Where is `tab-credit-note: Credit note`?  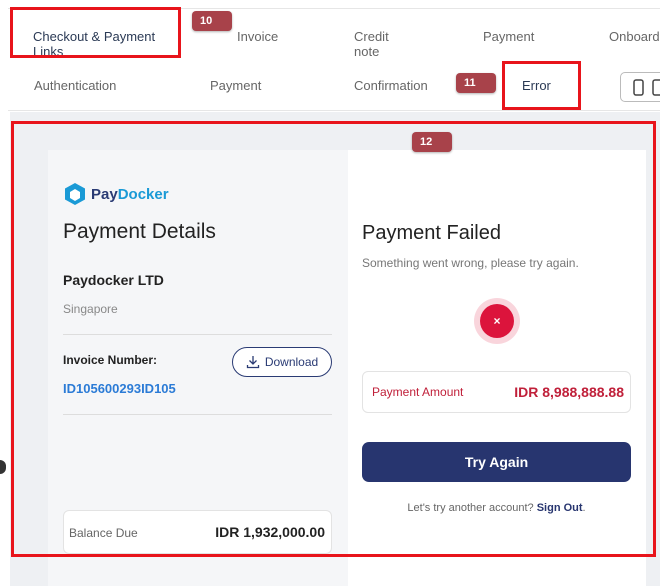 tab-credit-note: Credit note is located at coordinates (379, 44).